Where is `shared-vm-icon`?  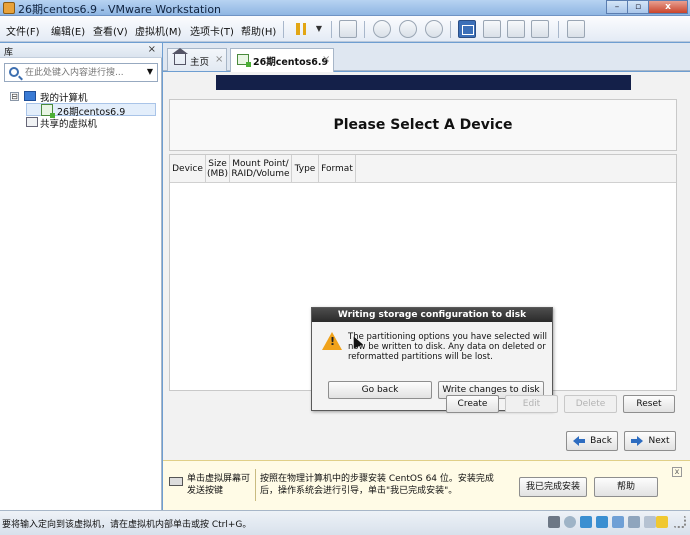
shared-vm-icon is located at coordinates (32, 122).